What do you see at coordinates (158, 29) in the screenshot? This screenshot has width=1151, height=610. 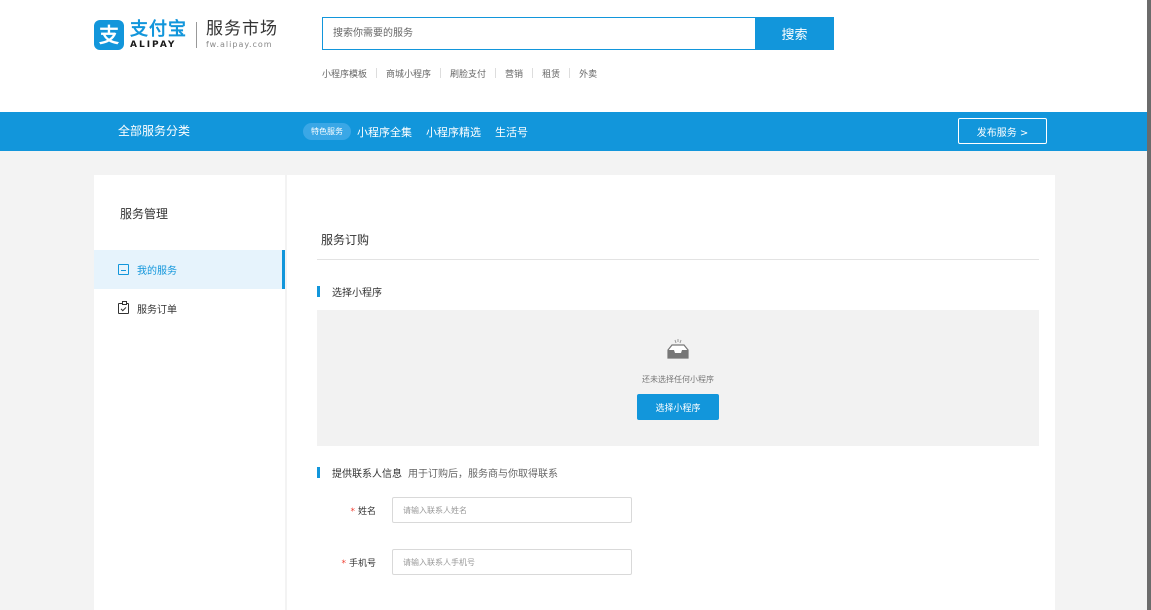 I see `brand-name-cn: 支付宝` at bounding box center [158, 29].